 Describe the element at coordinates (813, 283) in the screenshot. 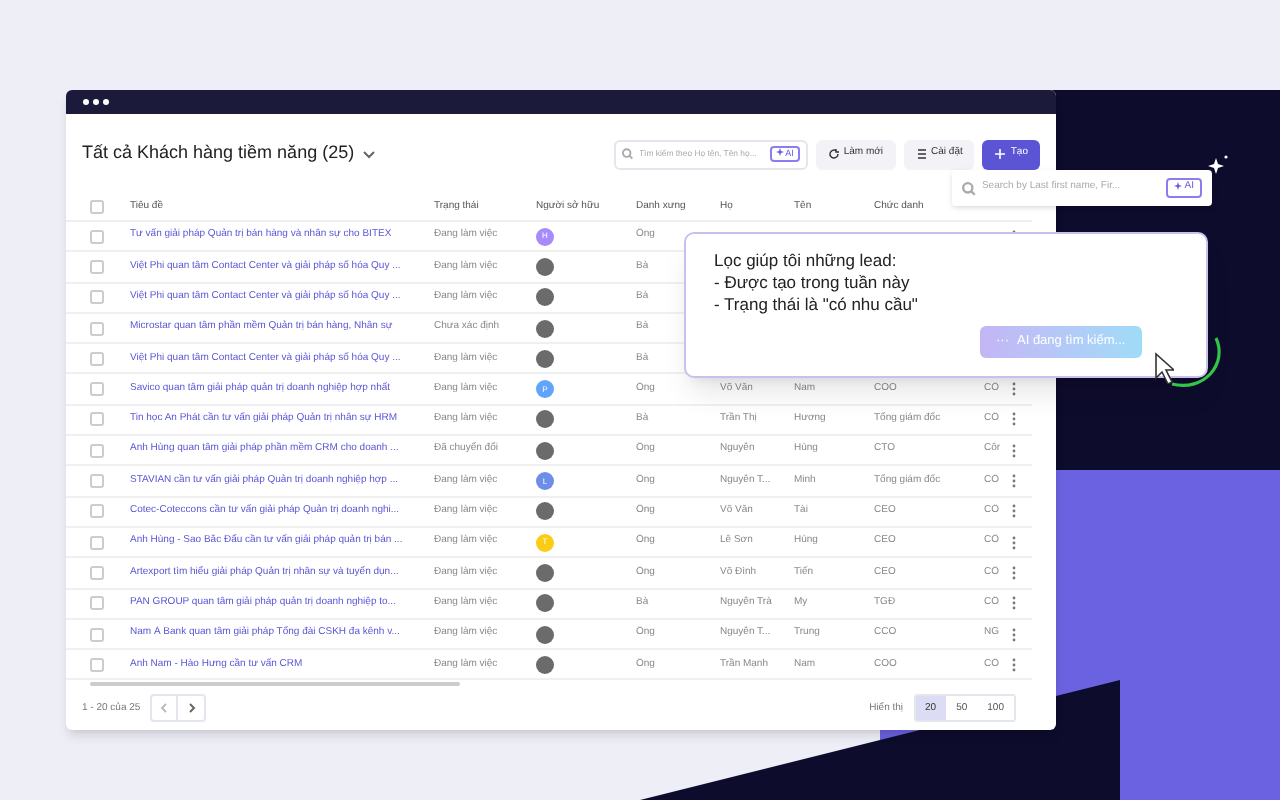

I see `prompt-text: - Được tạo trong tuần này` at that location.